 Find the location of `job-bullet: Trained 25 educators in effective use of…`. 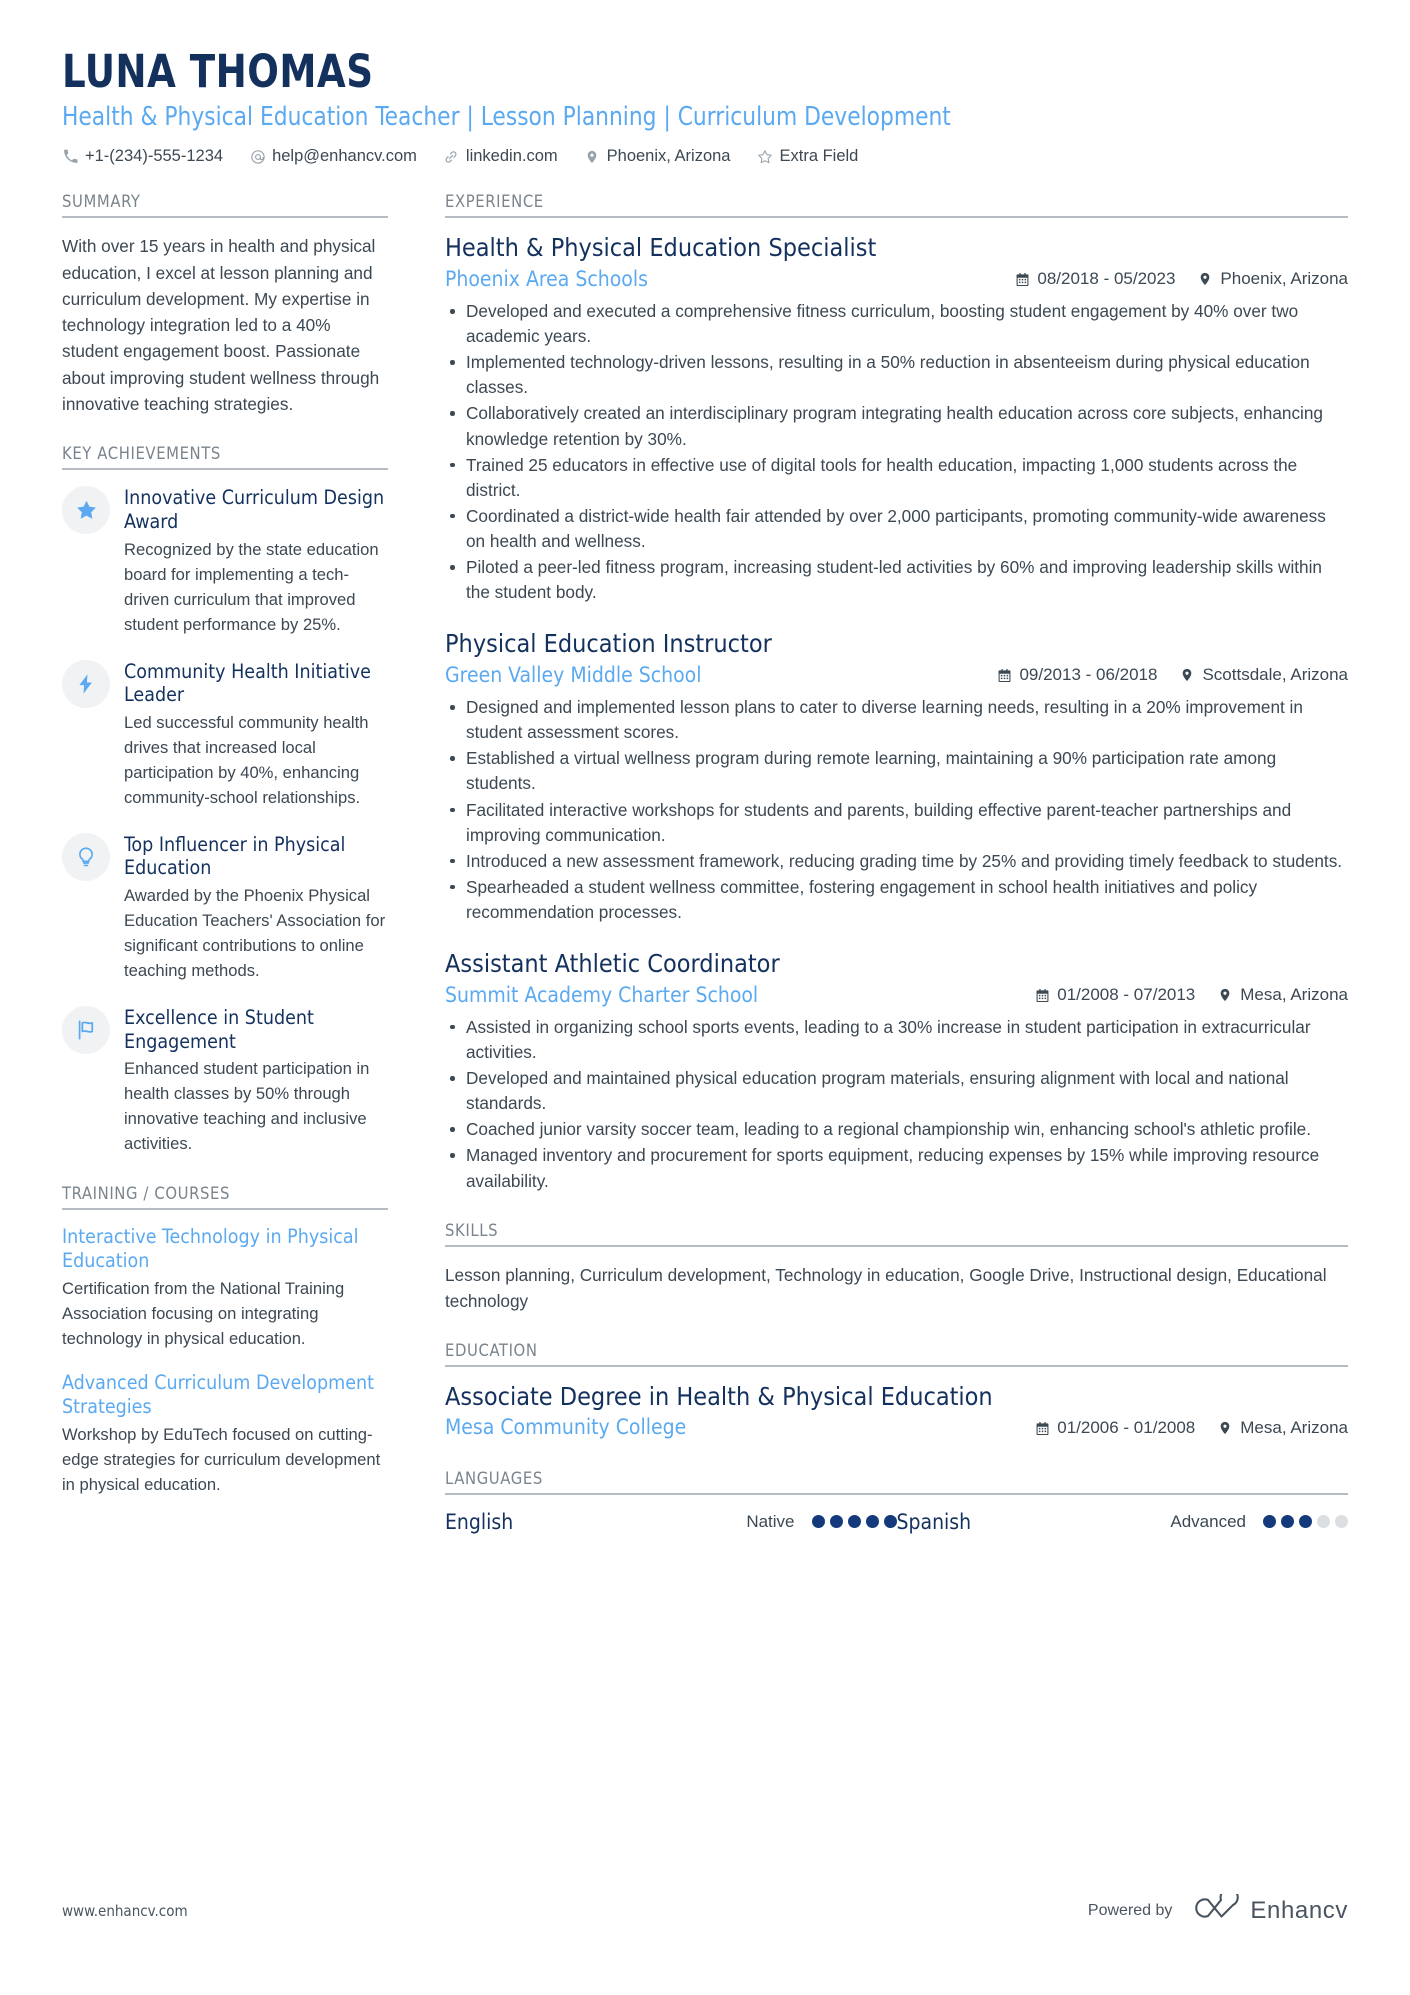

job-bullet: Trained 25 educators in effective use of… is located at coordinates (896, 478).